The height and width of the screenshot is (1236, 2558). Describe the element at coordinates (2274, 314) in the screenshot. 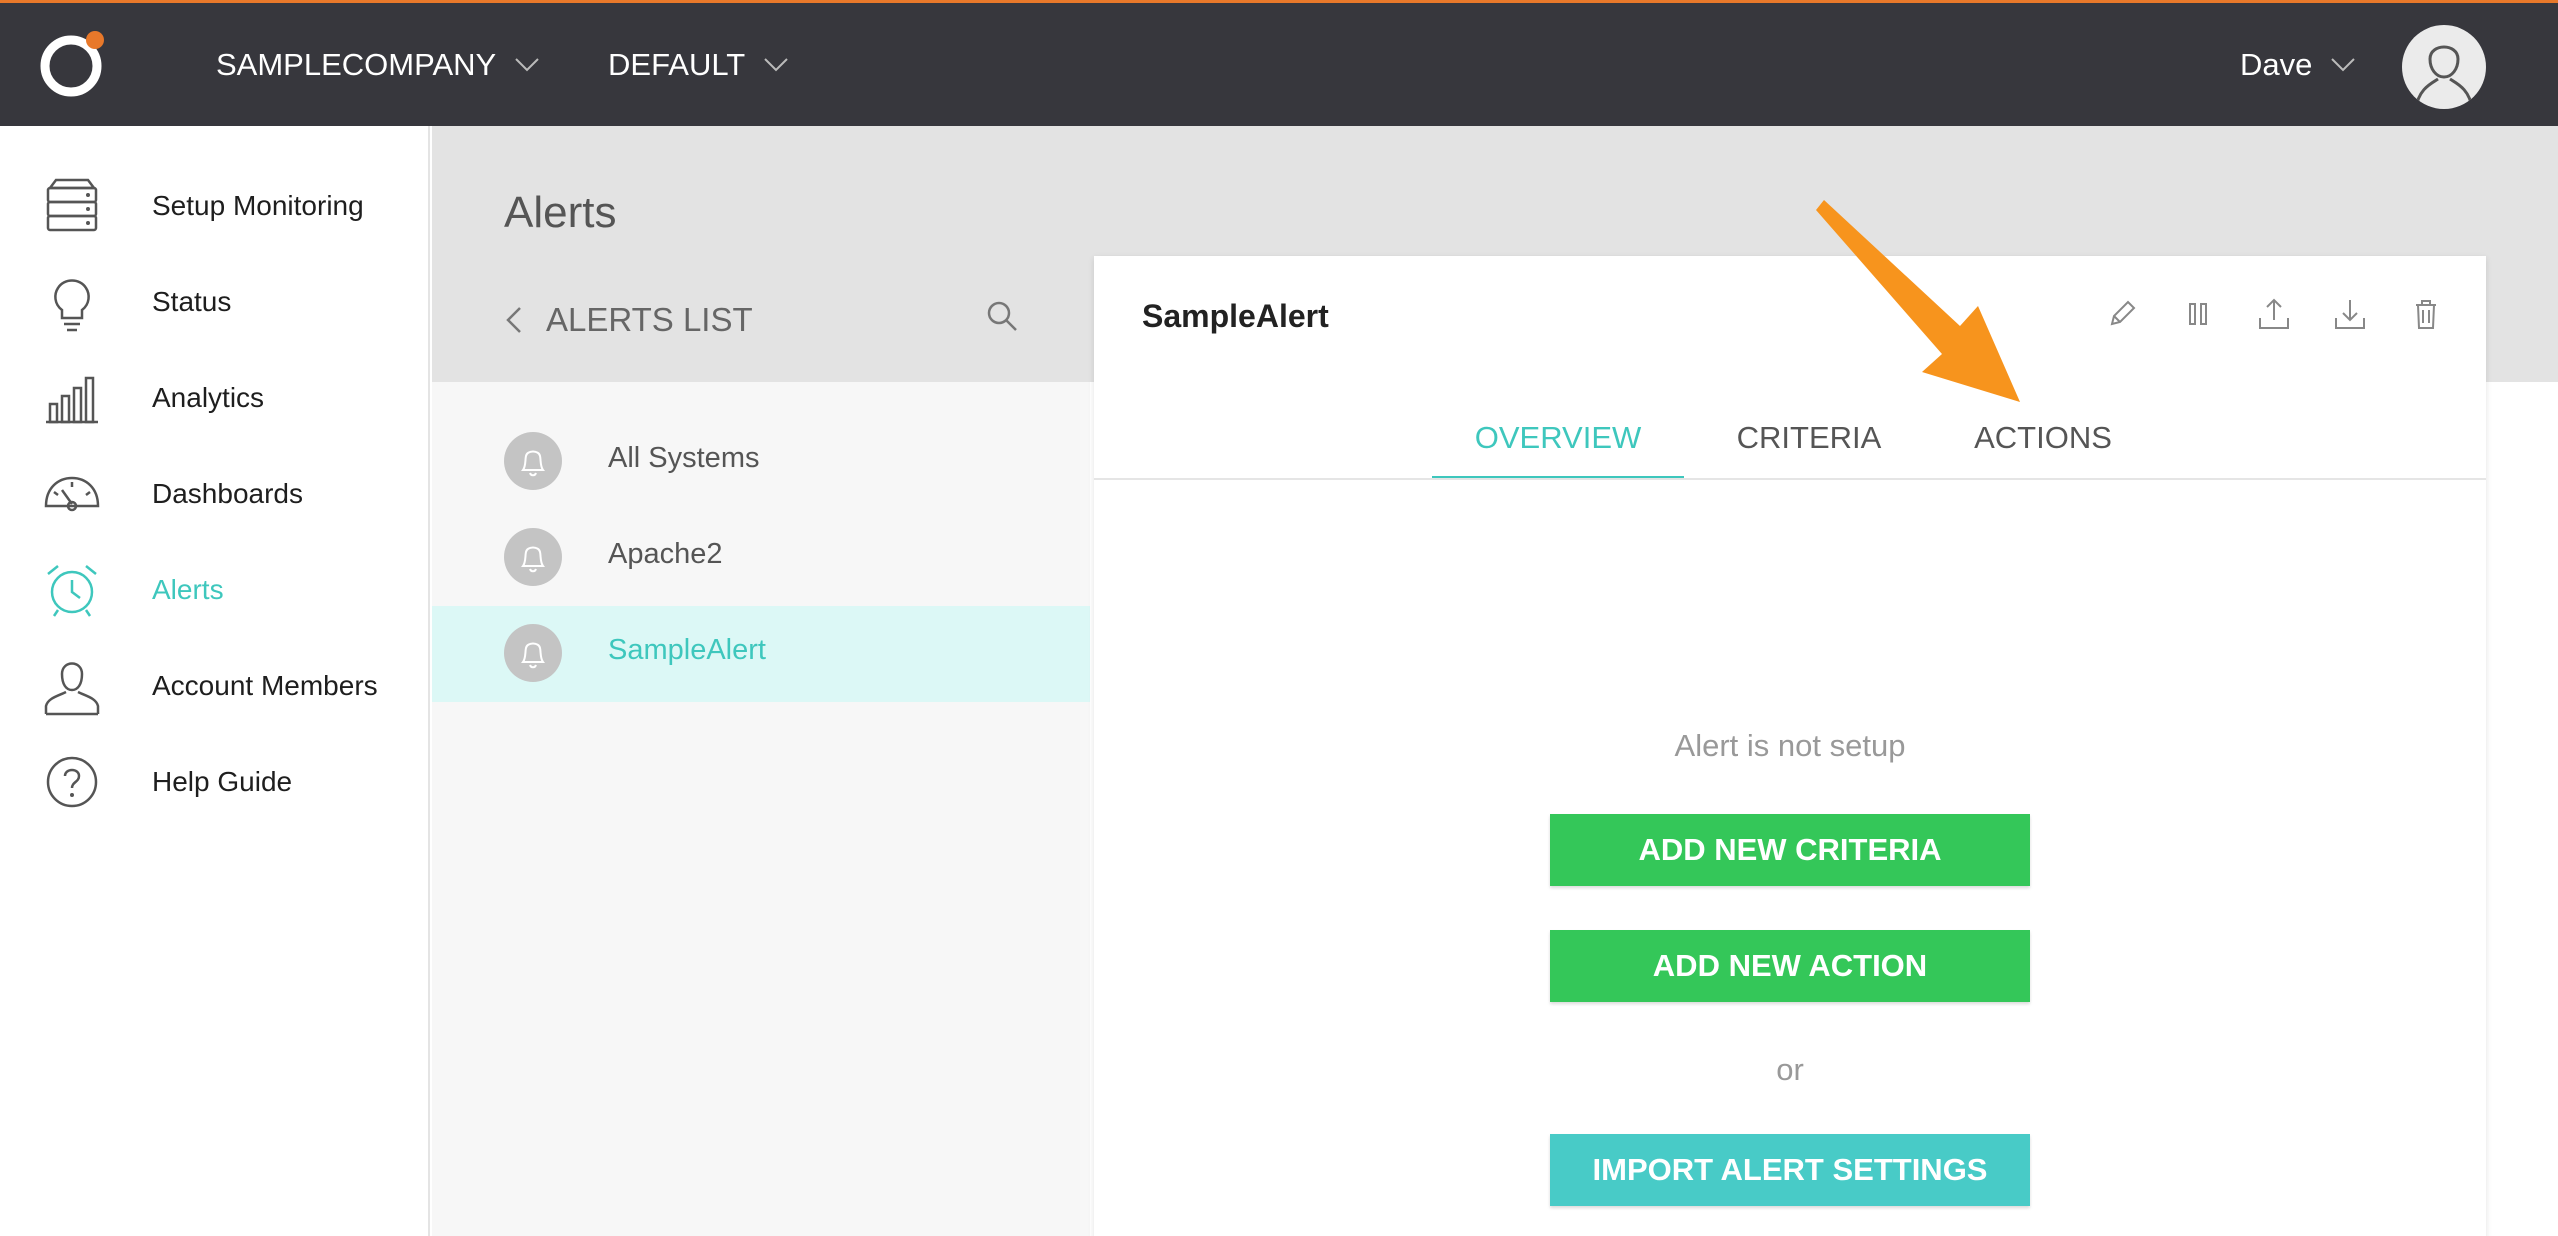

I see `upload-icon` at that location.